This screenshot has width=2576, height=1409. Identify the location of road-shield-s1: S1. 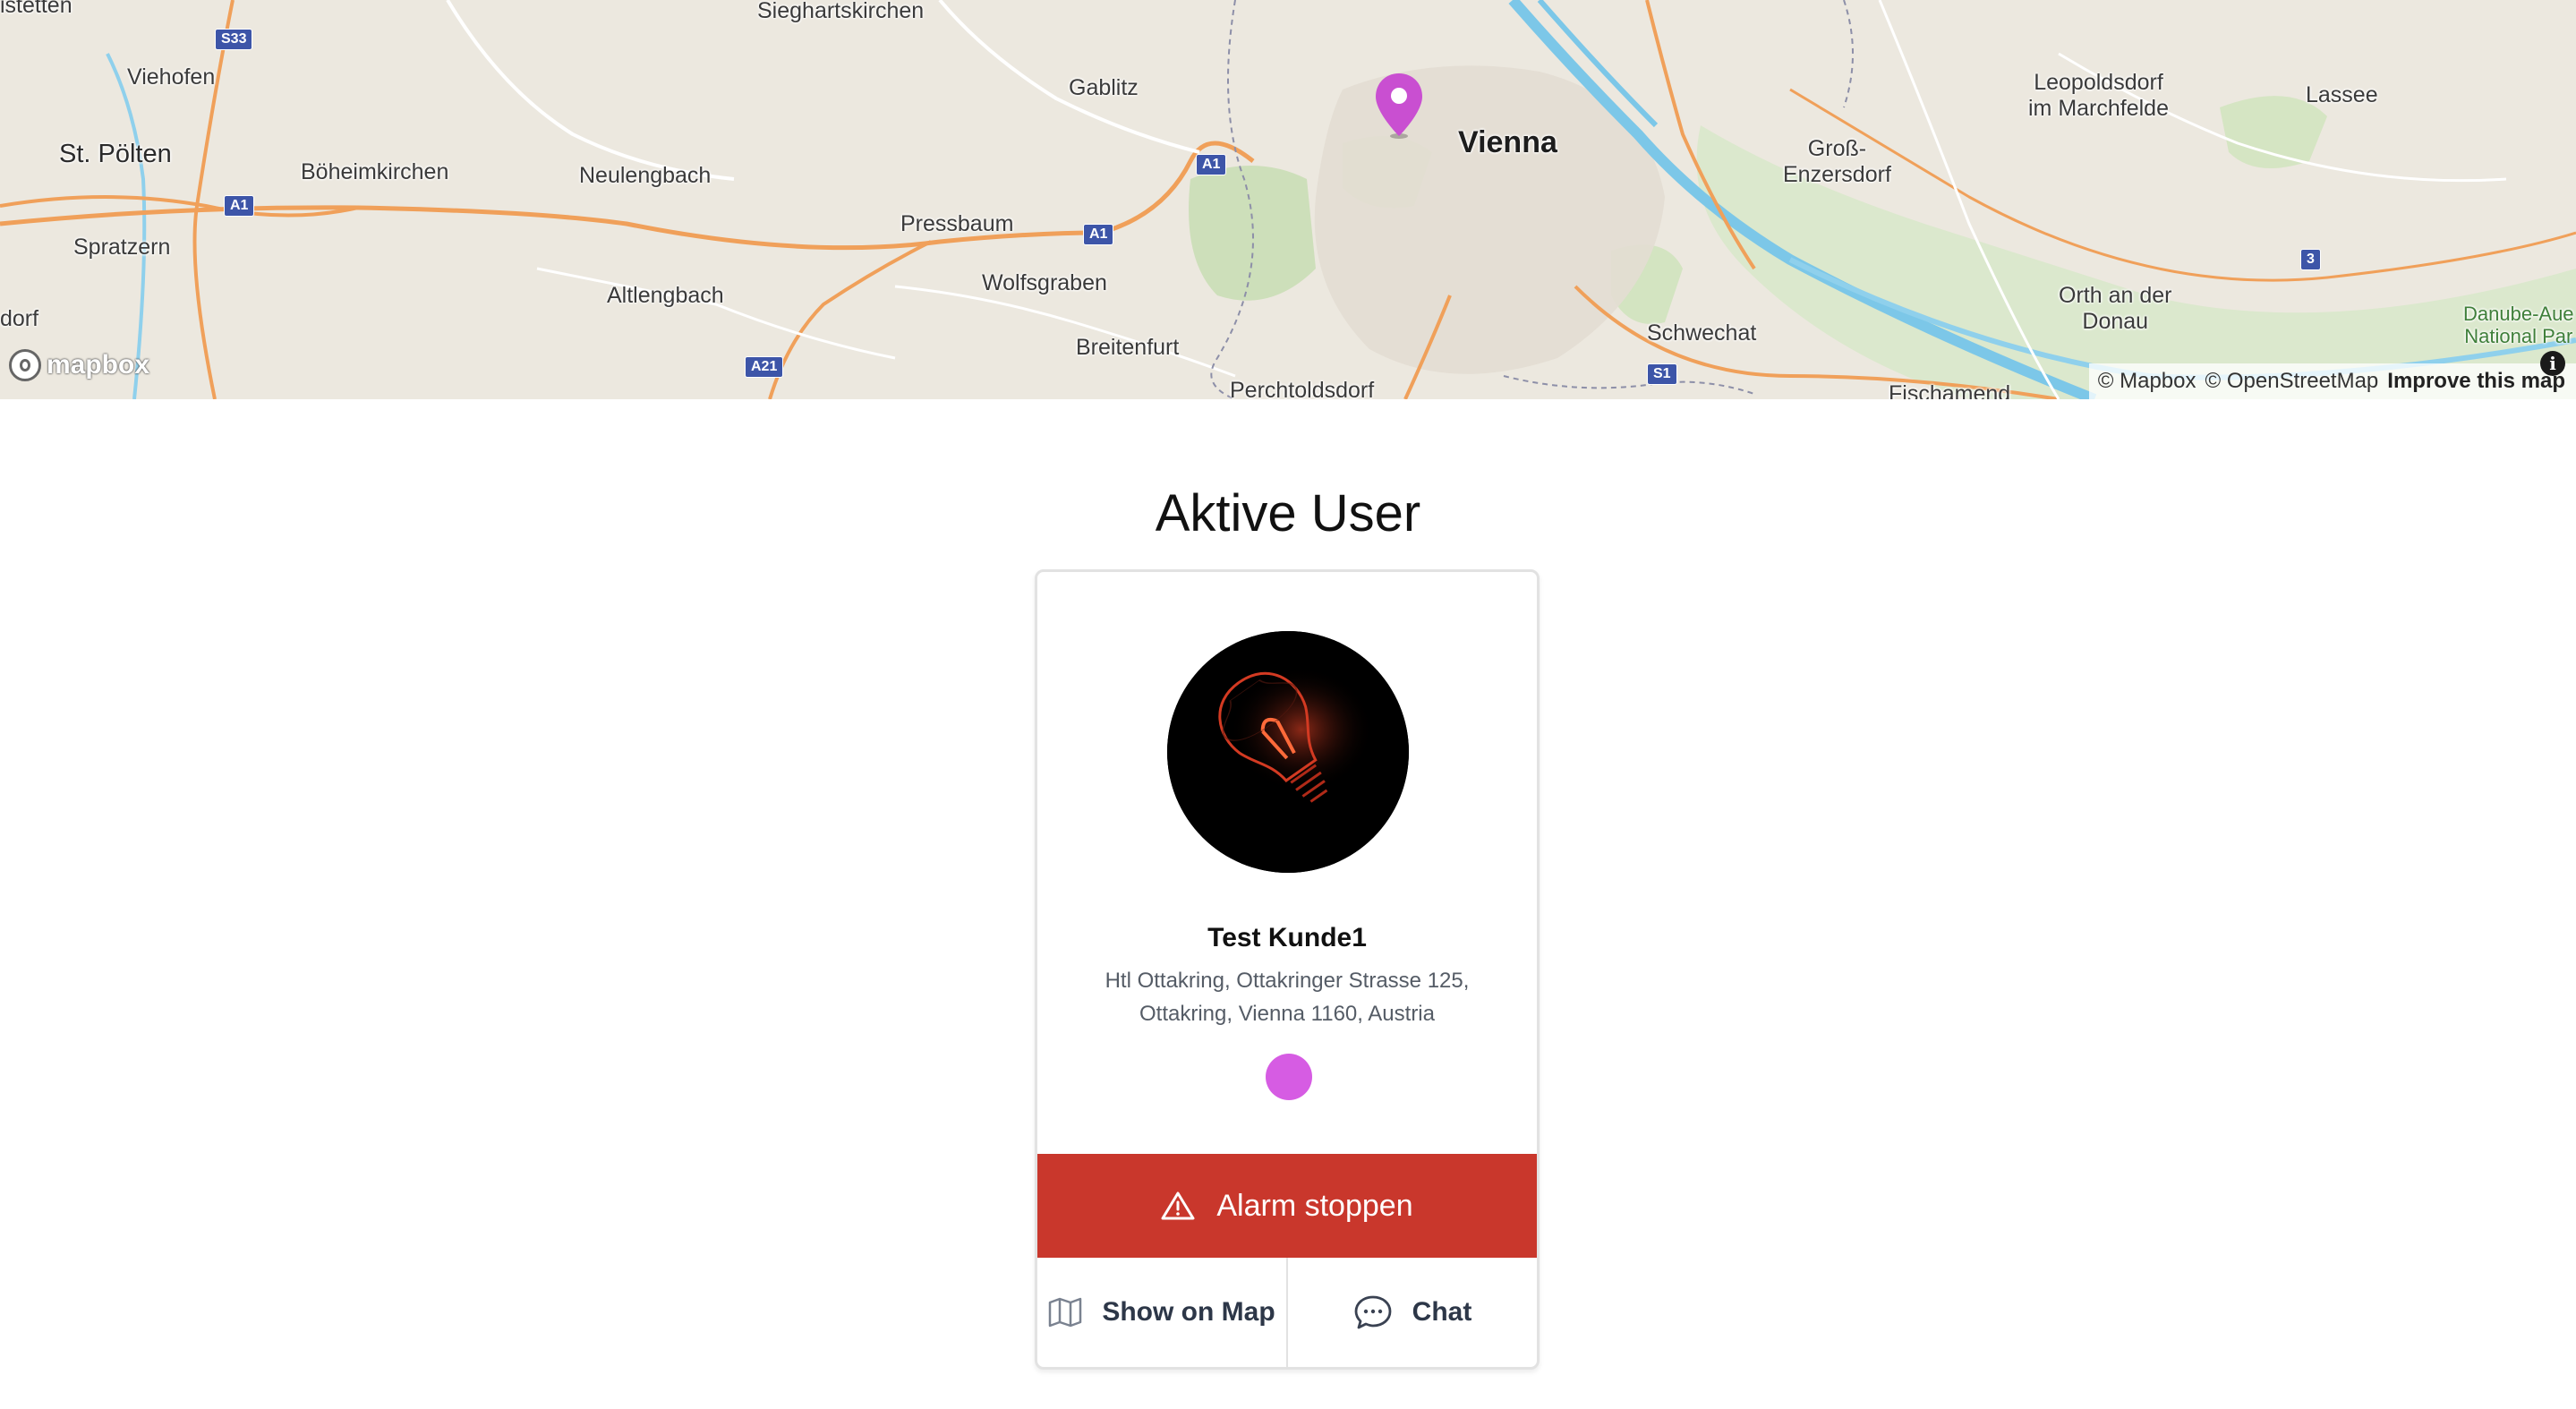
(1662, 374).